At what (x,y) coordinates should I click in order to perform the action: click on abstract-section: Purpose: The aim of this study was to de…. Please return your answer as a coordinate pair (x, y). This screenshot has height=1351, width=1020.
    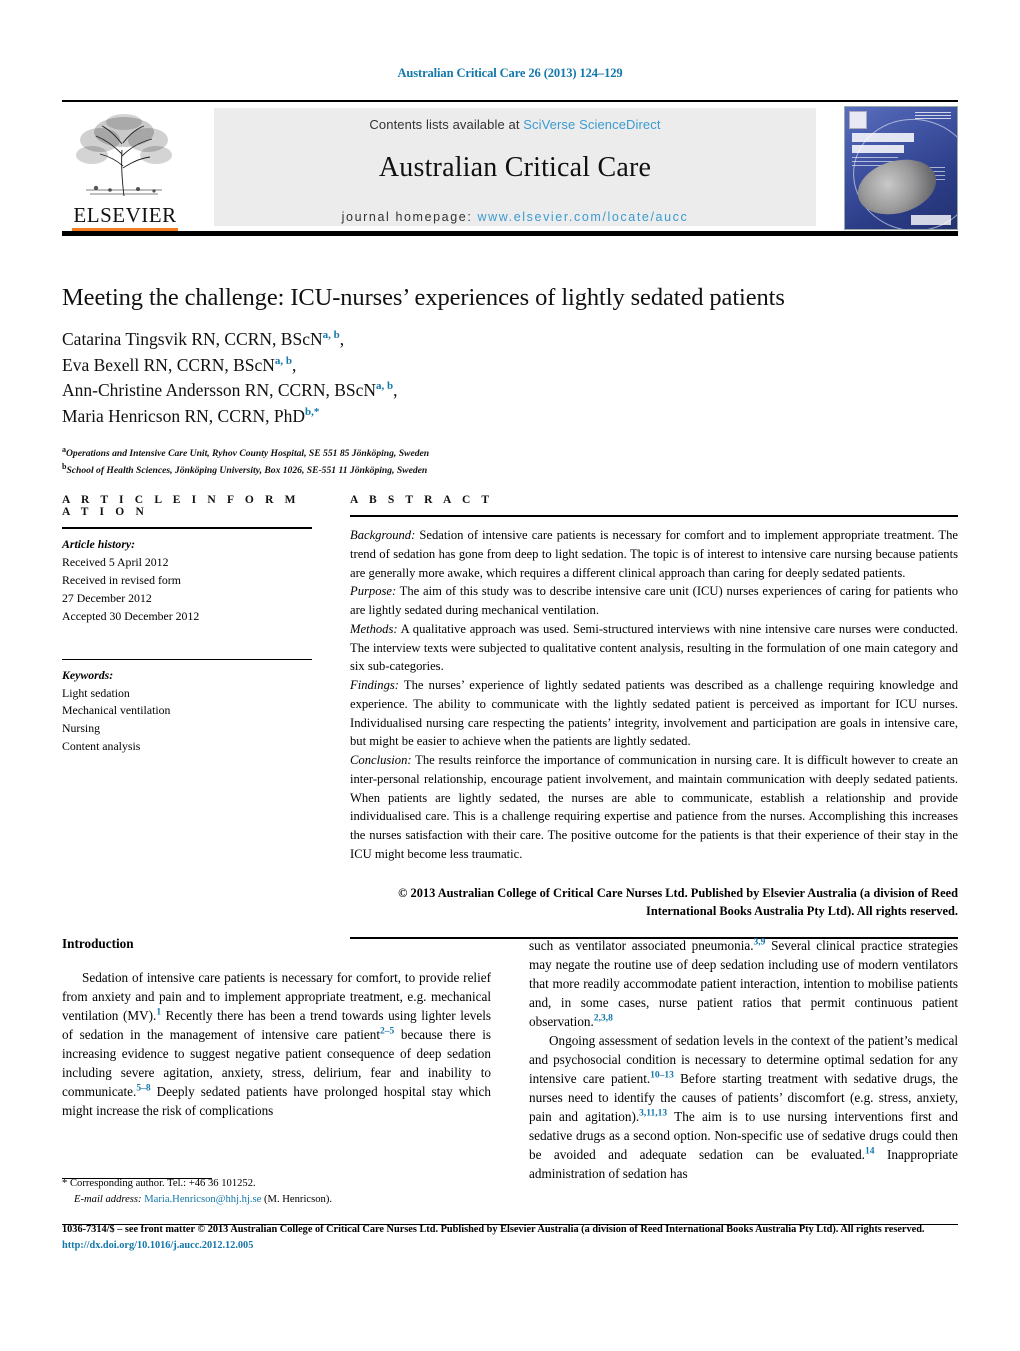
    Looking at the image, I should click on (654, 601).